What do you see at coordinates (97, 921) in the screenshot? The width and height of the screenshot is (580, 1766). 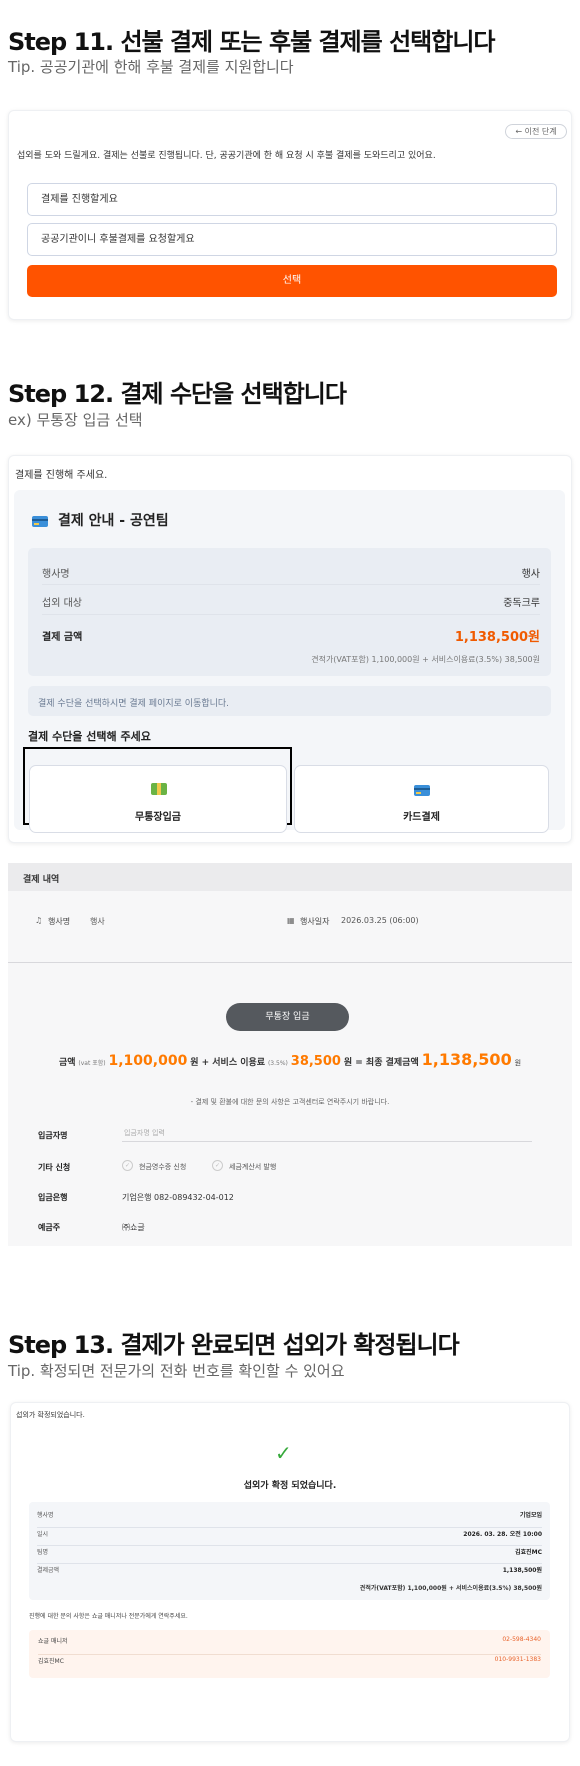 I see `event-value: 행사` at bounding box center [97, 921].